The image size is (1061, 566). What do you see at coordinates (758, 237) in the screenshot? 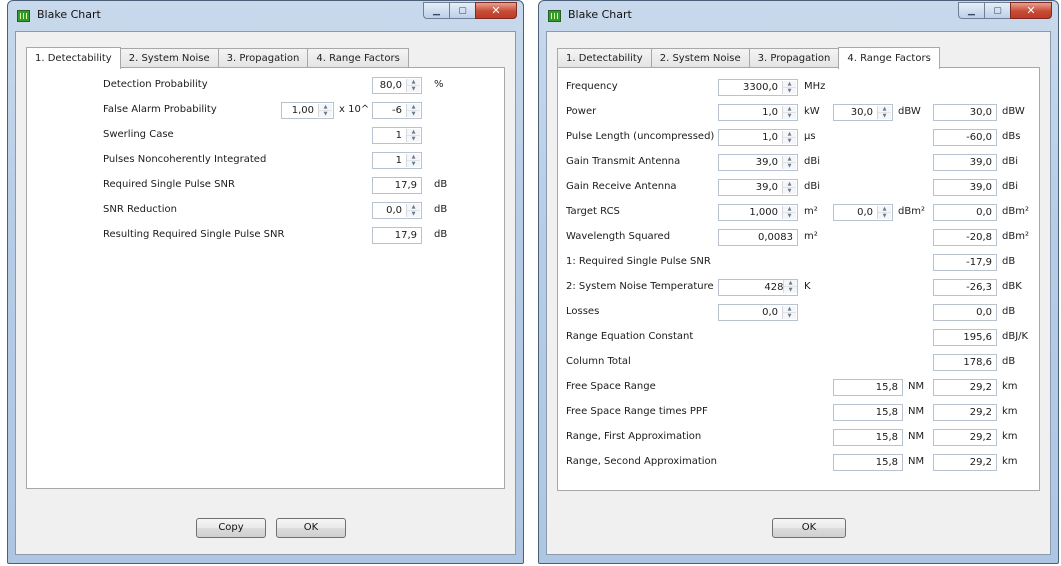
I see `wavelength-squared-field: 0,0083` at bounding box center [758, 237].